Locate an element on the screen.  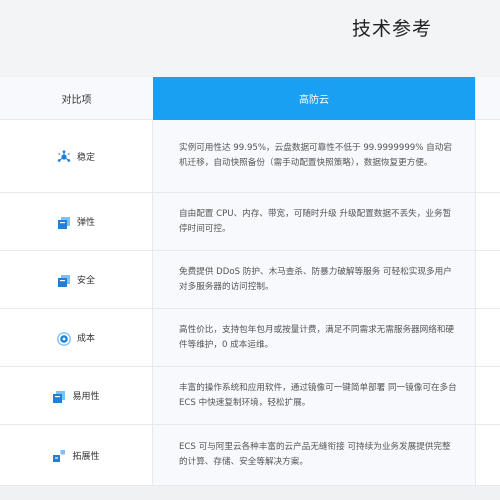
header-label-col: 对比项 is located at coordinates (76, 98).